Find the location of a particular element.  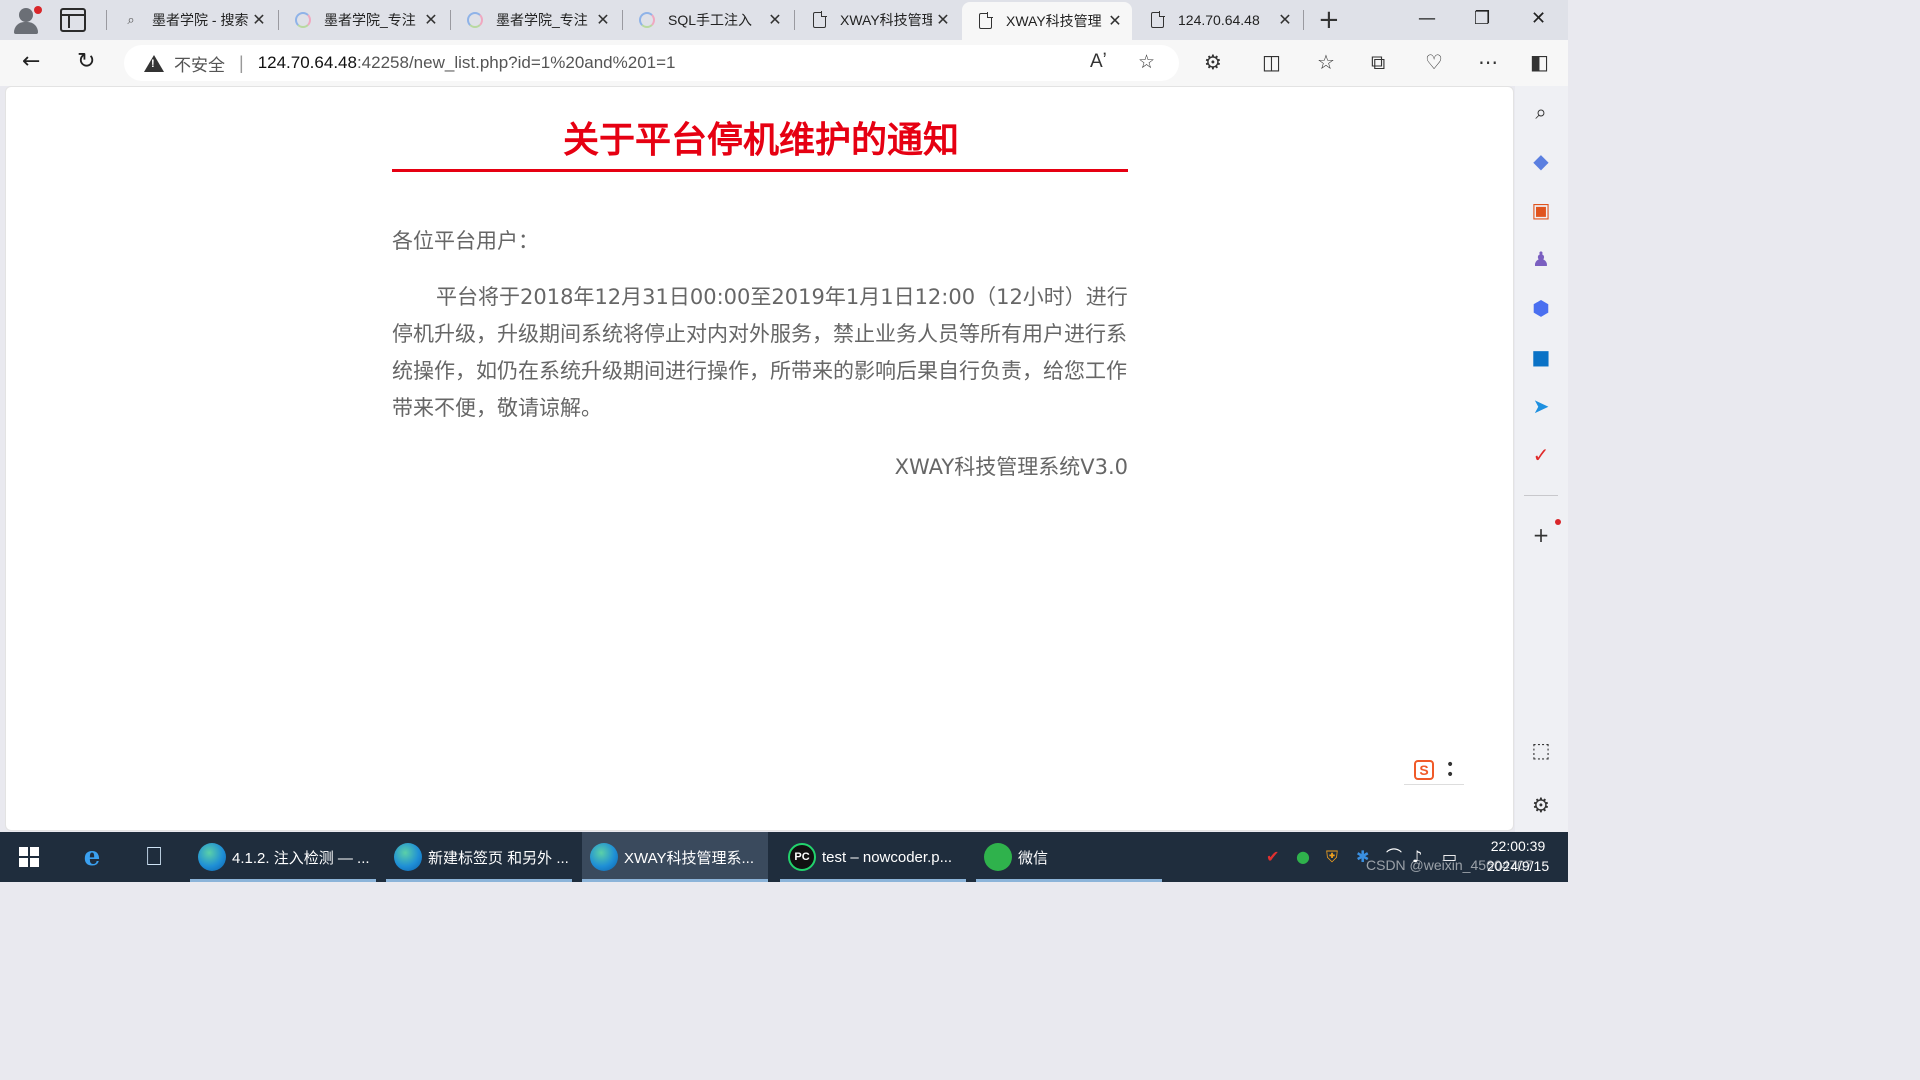

this-pc-icon: ⎕ is located at coordinates (154, 857).